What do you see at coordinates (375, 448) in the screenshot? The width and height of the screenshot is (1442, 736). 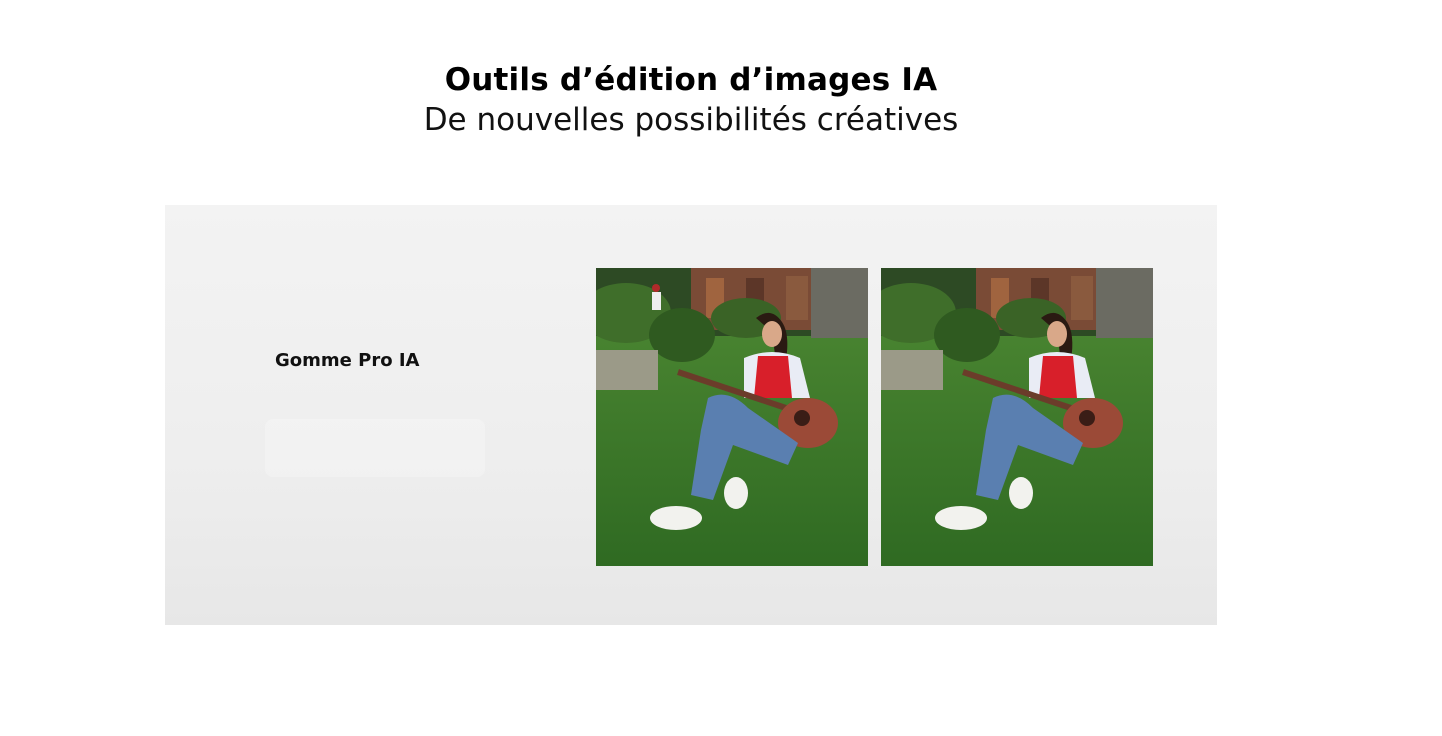 I see `secondary-feature-tab` at bounding box center [375, 448].